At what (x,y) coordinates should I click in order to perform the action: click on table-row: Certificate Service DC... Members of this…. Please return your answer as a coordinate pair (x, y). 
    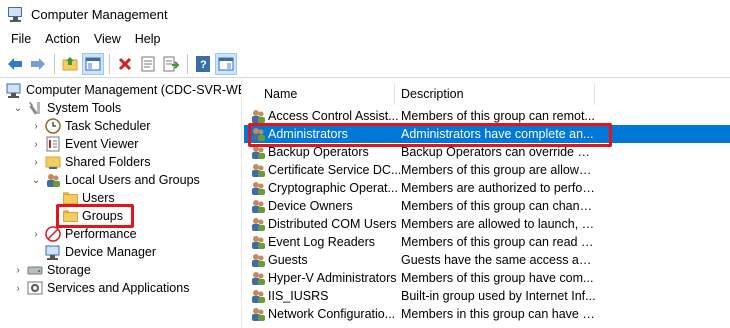
    Looking at the image, I should click on (487, 170).